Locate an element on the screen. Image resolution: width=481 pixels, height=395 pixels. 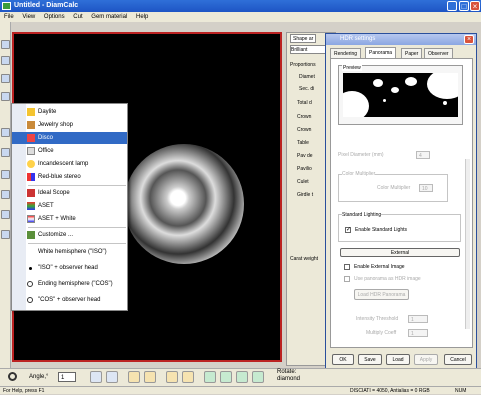
tab-observer: Observer is located at coordinates (438, 53).